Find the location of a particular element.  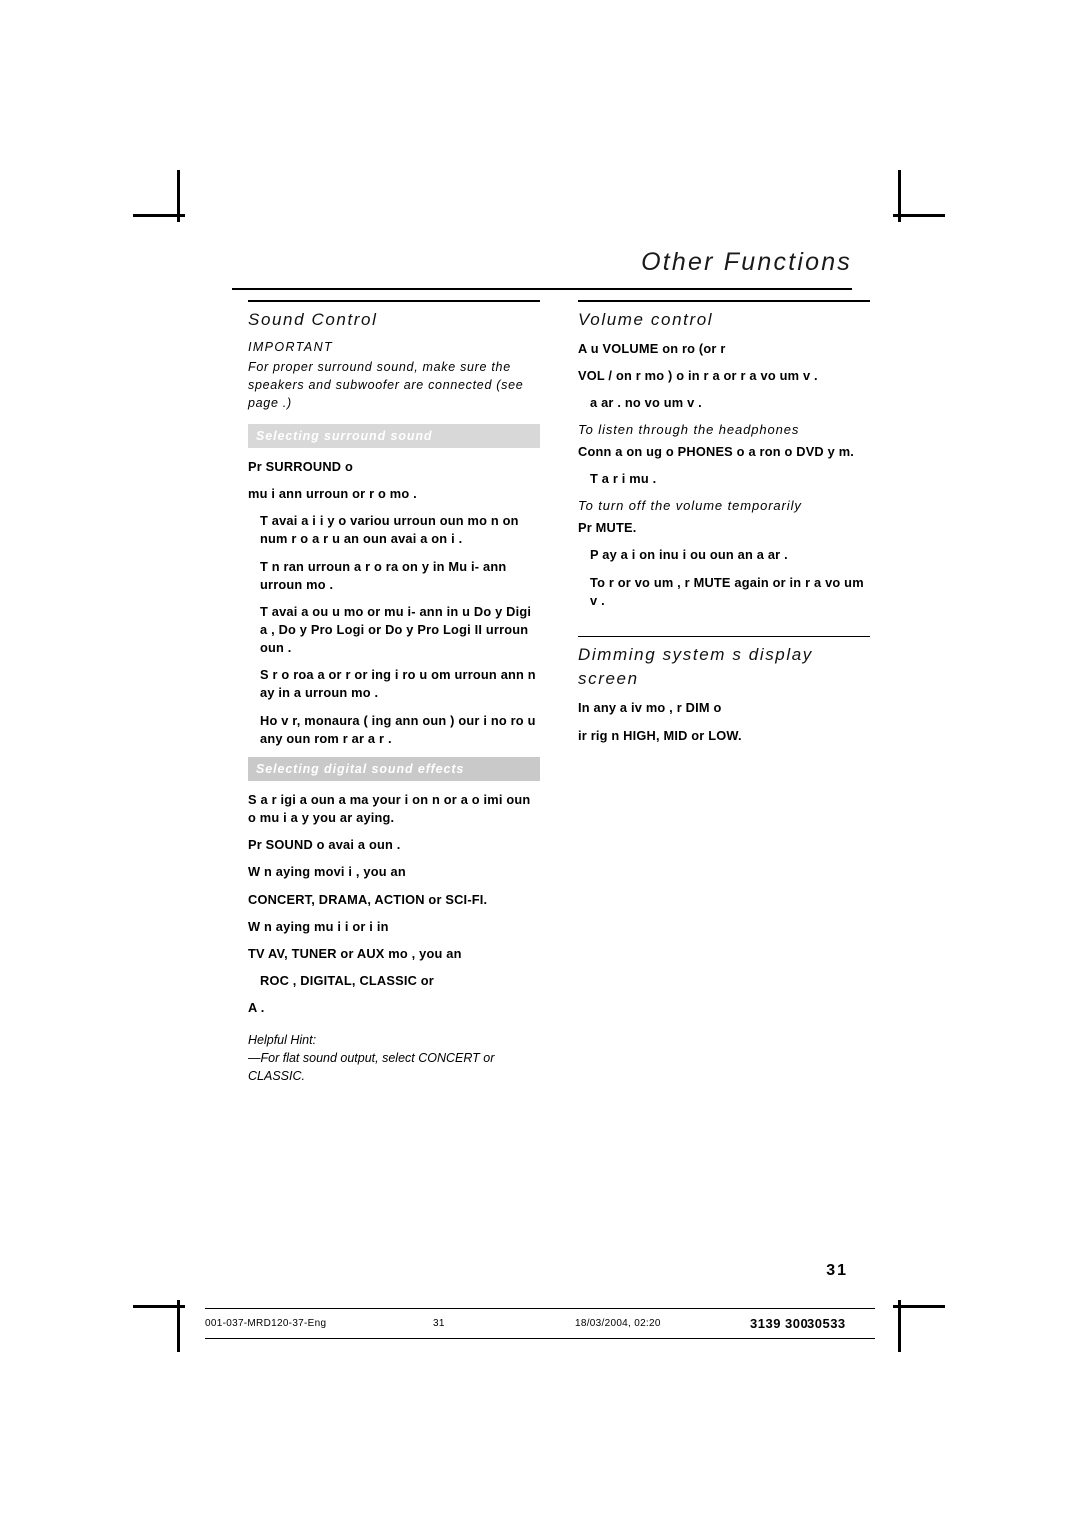

heading-volume-control: Volume control is located at coordinates (646, 319).